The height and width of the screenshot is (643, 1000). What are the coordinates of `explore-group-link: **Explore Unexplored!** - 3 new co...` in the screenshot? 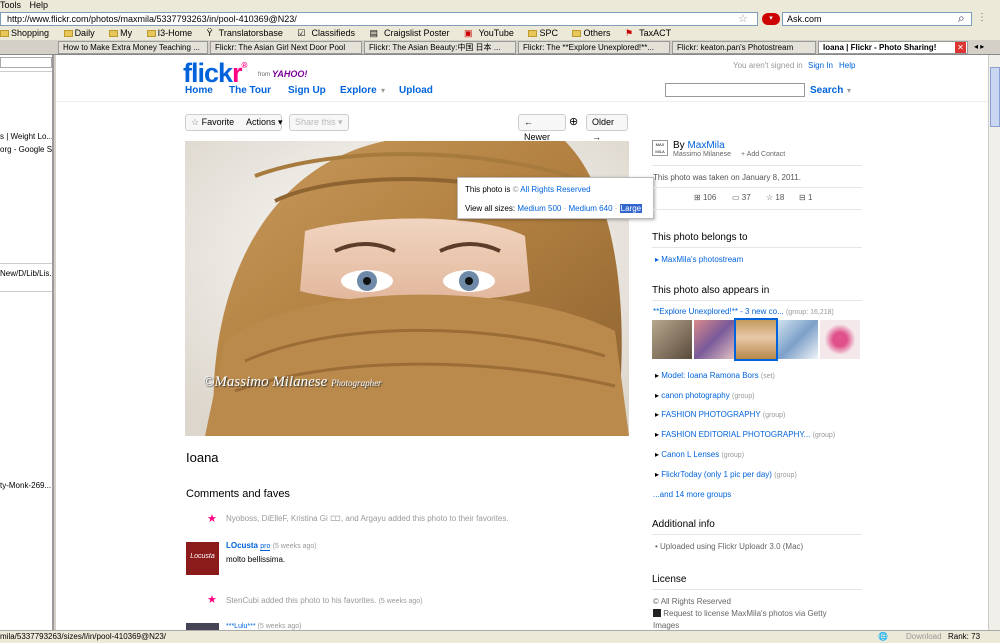 It's located at (718, 311).